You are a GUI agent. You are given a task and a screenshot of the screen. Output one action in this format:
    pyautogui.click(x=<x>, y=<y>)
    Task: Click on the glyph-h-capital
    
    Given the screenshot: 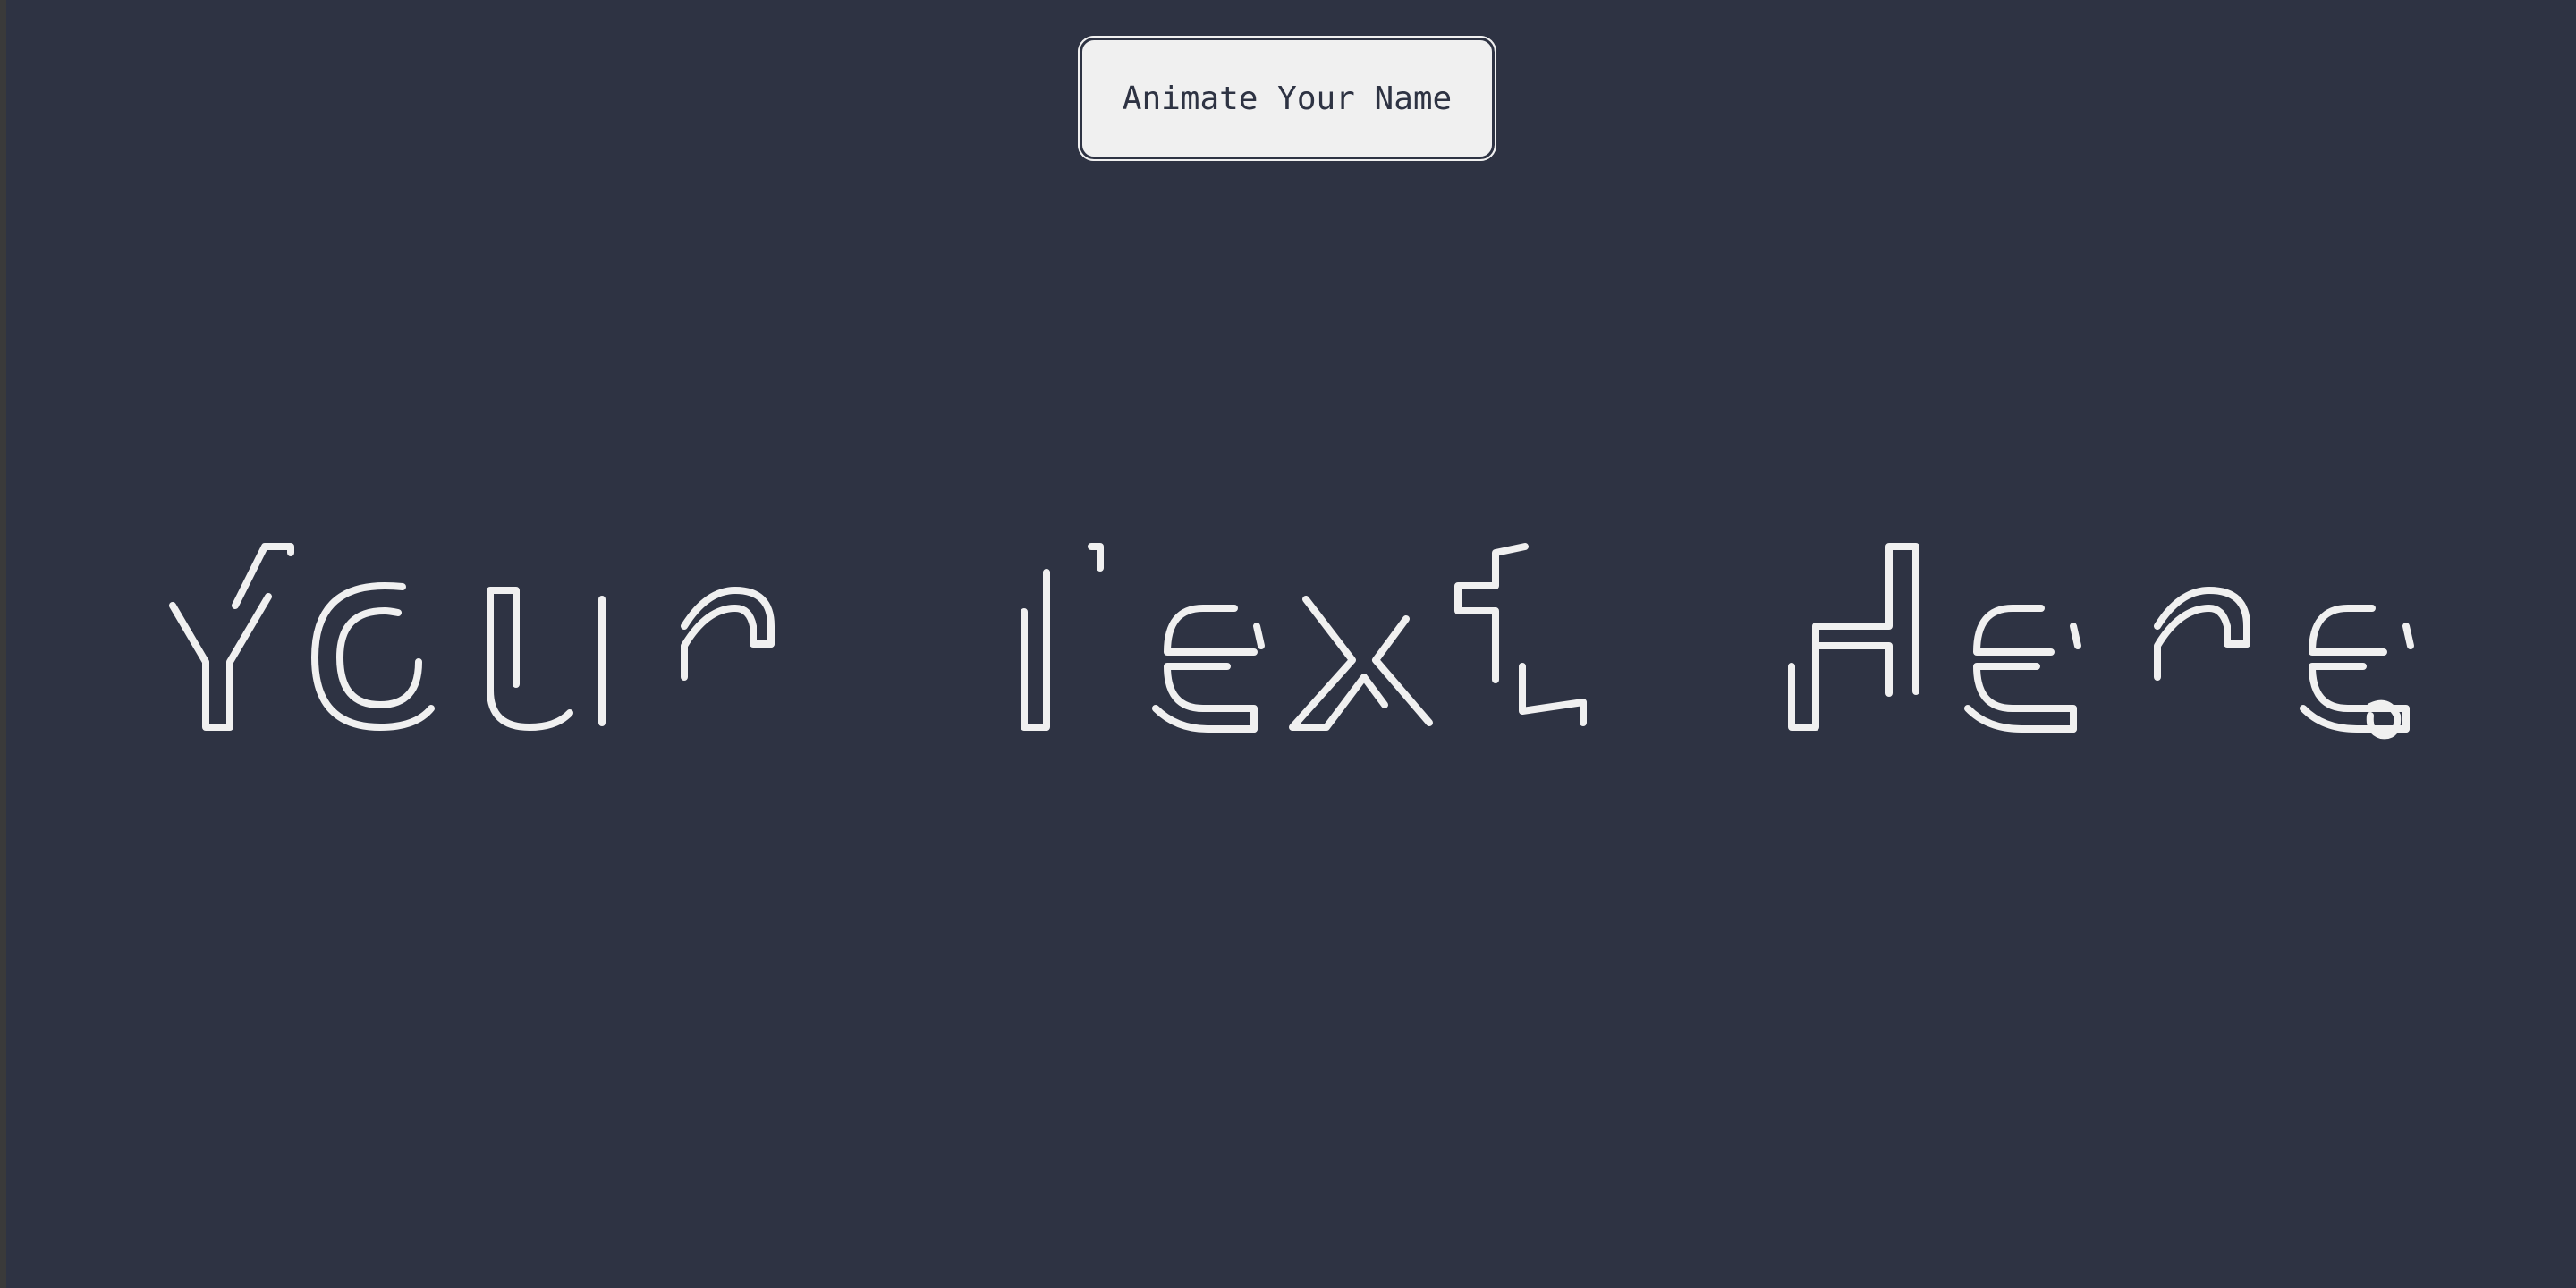 What is the action you would take?
    pyautogui.click(x=1853, y=637)
    